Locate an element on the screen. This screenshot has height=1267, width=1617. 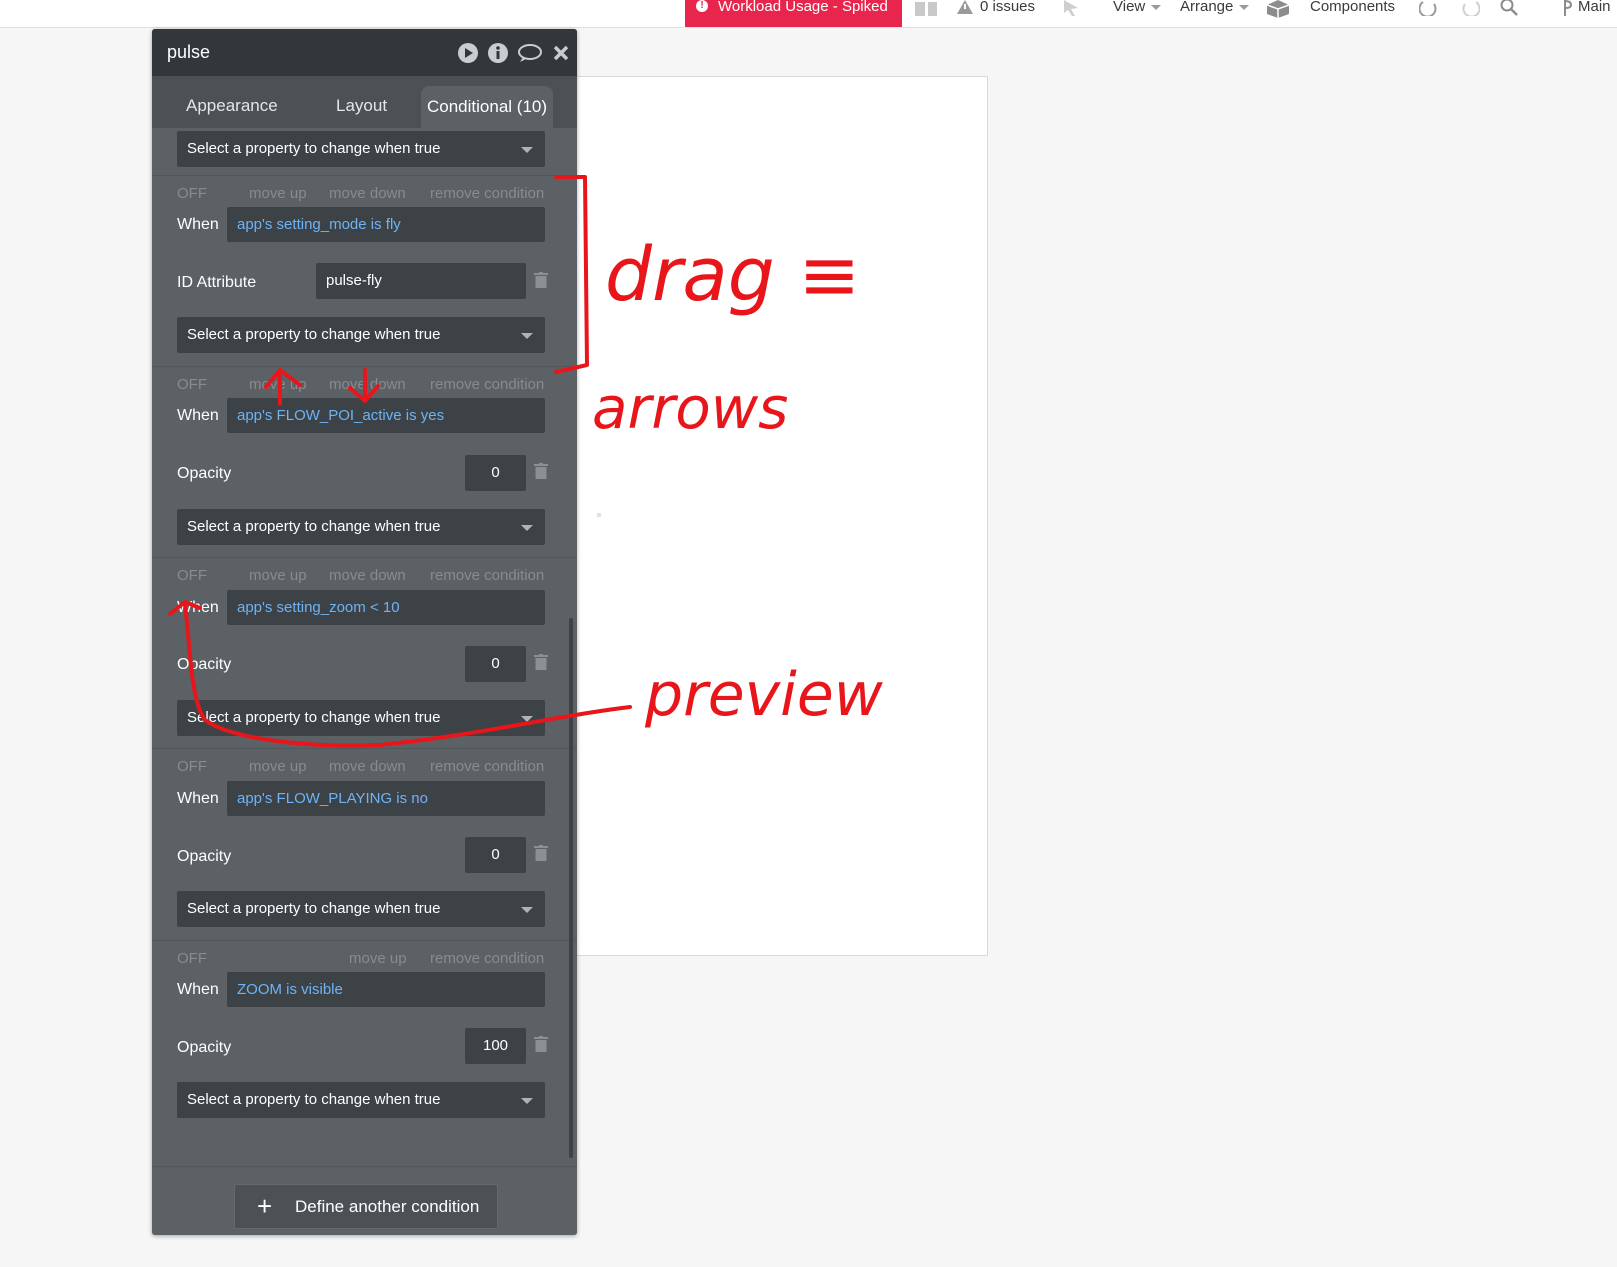
arrange-menu: Arrange is located at coordinates (1215, 13).